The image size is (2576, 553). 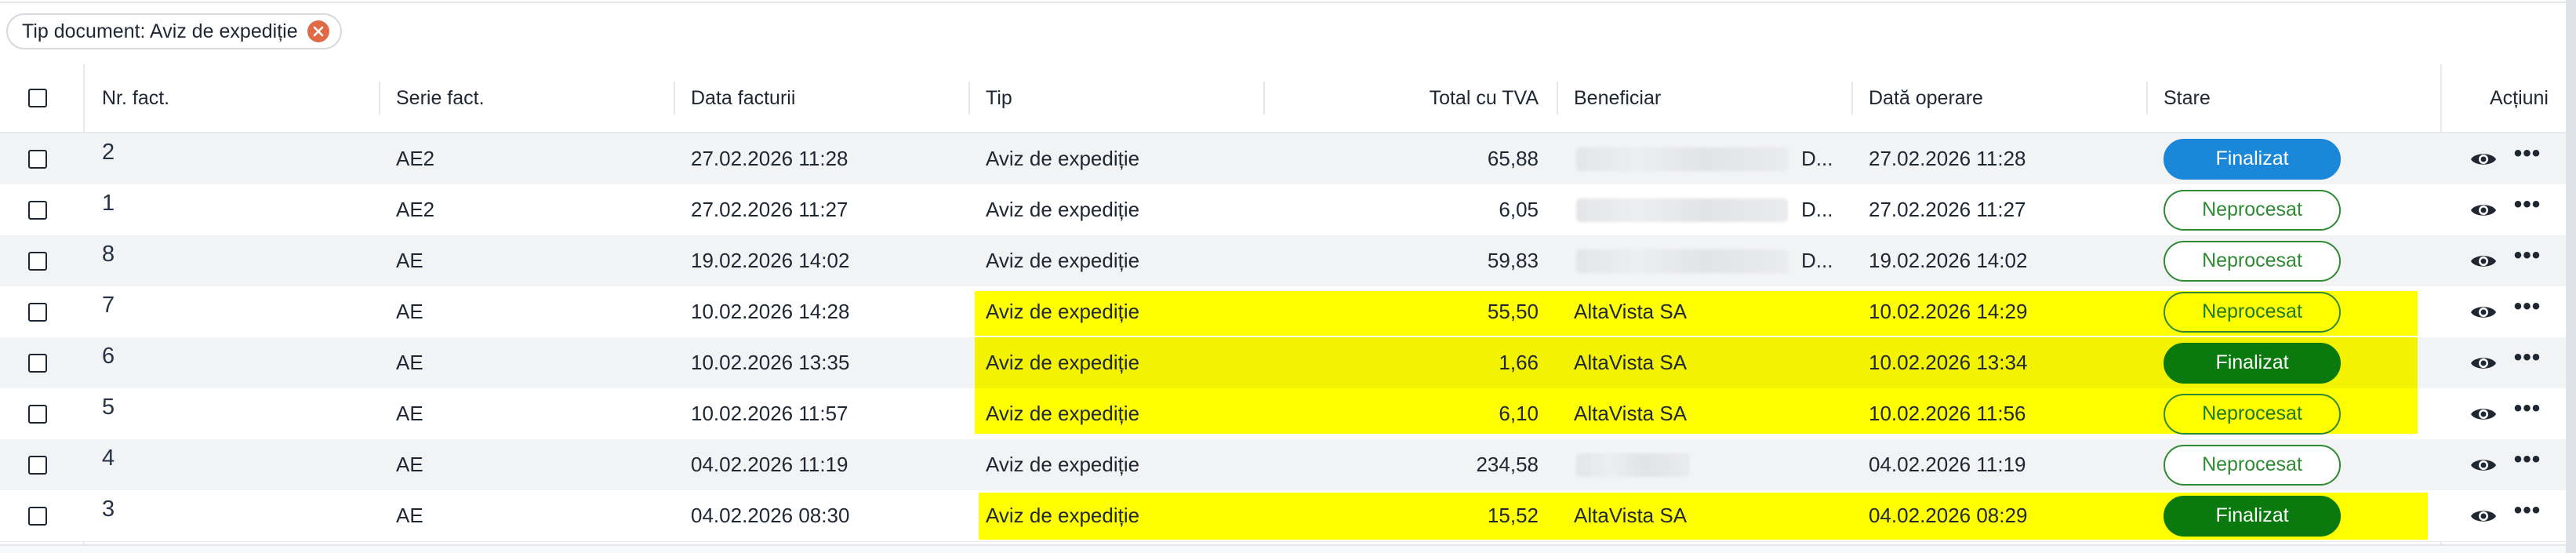 I want to click on header-serie-fact: Serie fact., so click(x=525, y=98).